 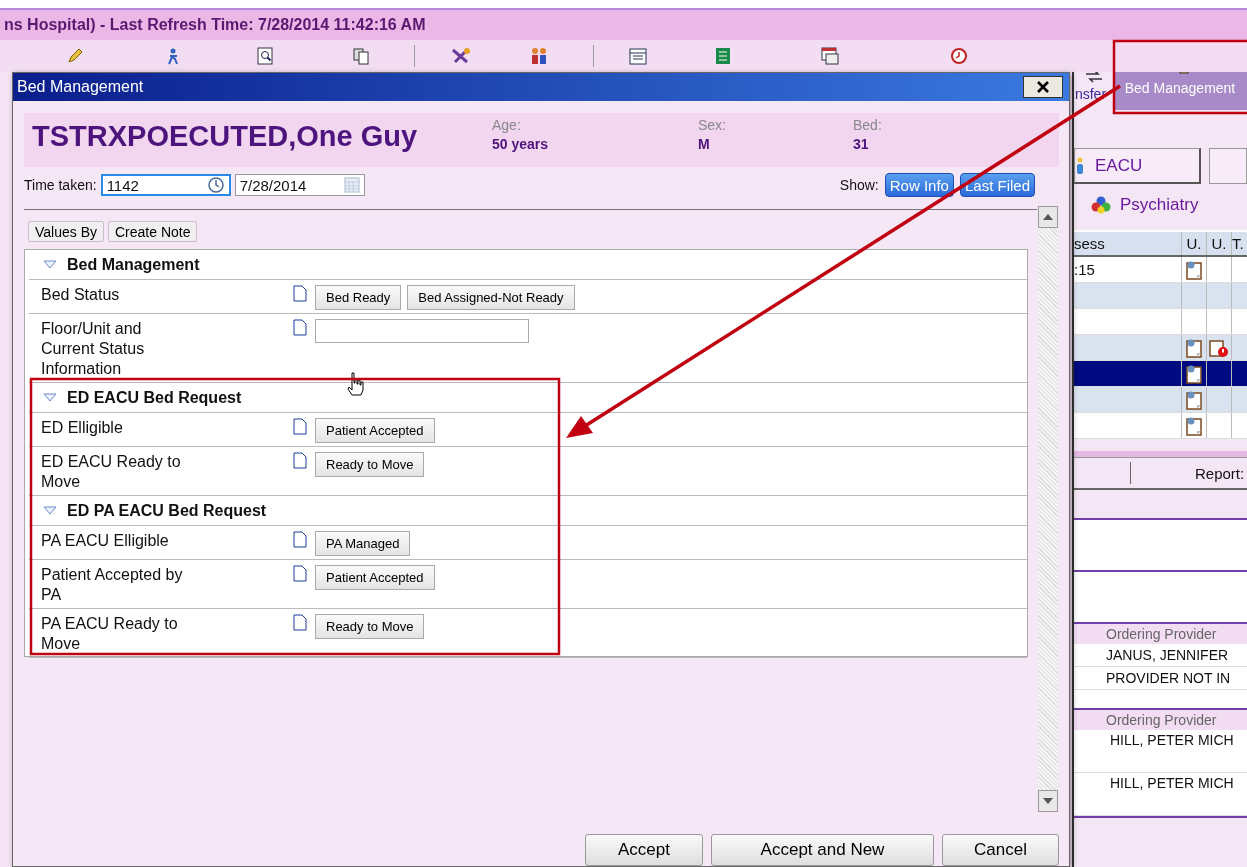 I want to click on date-field: 7/28/2014, so click(x=299, y=185).